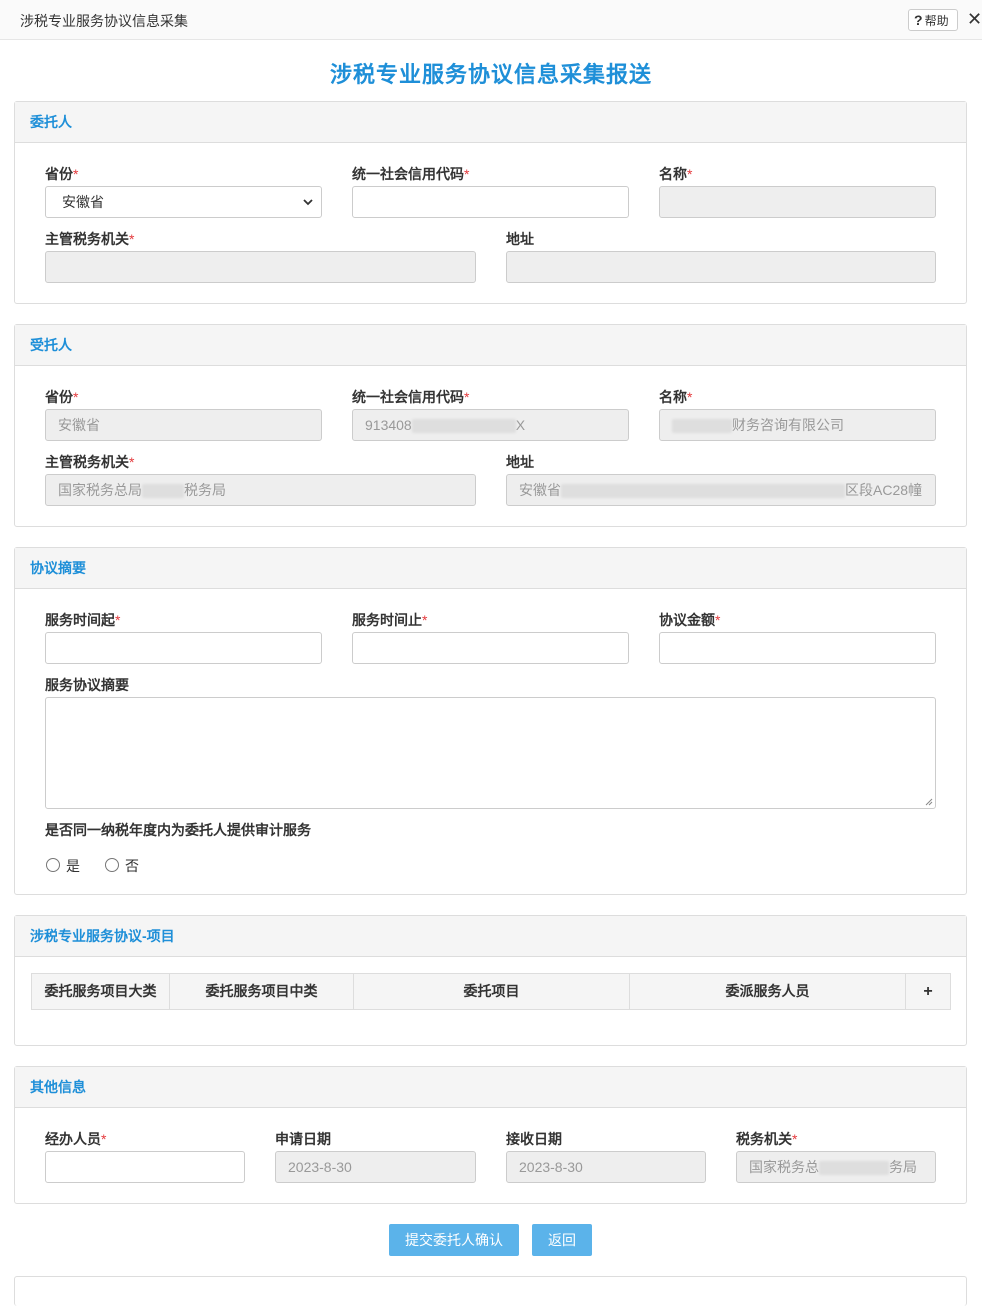  What do you see at coordinates (690, 620) in the screenshot?
I see `agreement-amount-label: 协议金额*` at bounding box center [690, 620].